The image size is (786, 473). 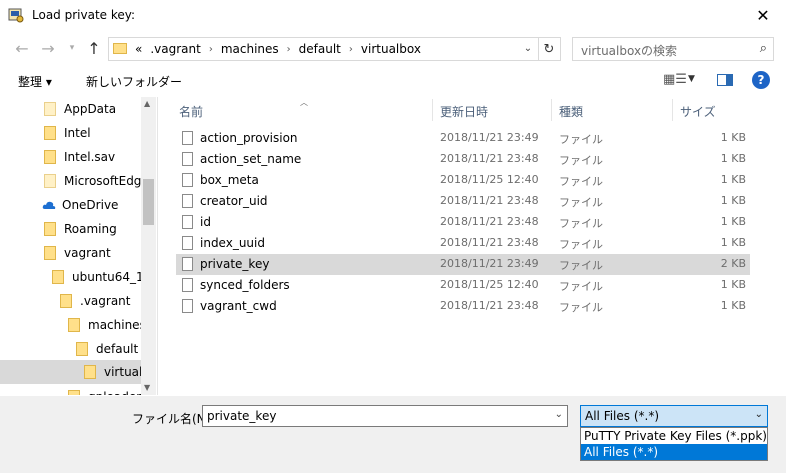 I want to click on arrow-up-icon: ↑, so click(x=94, y=48).